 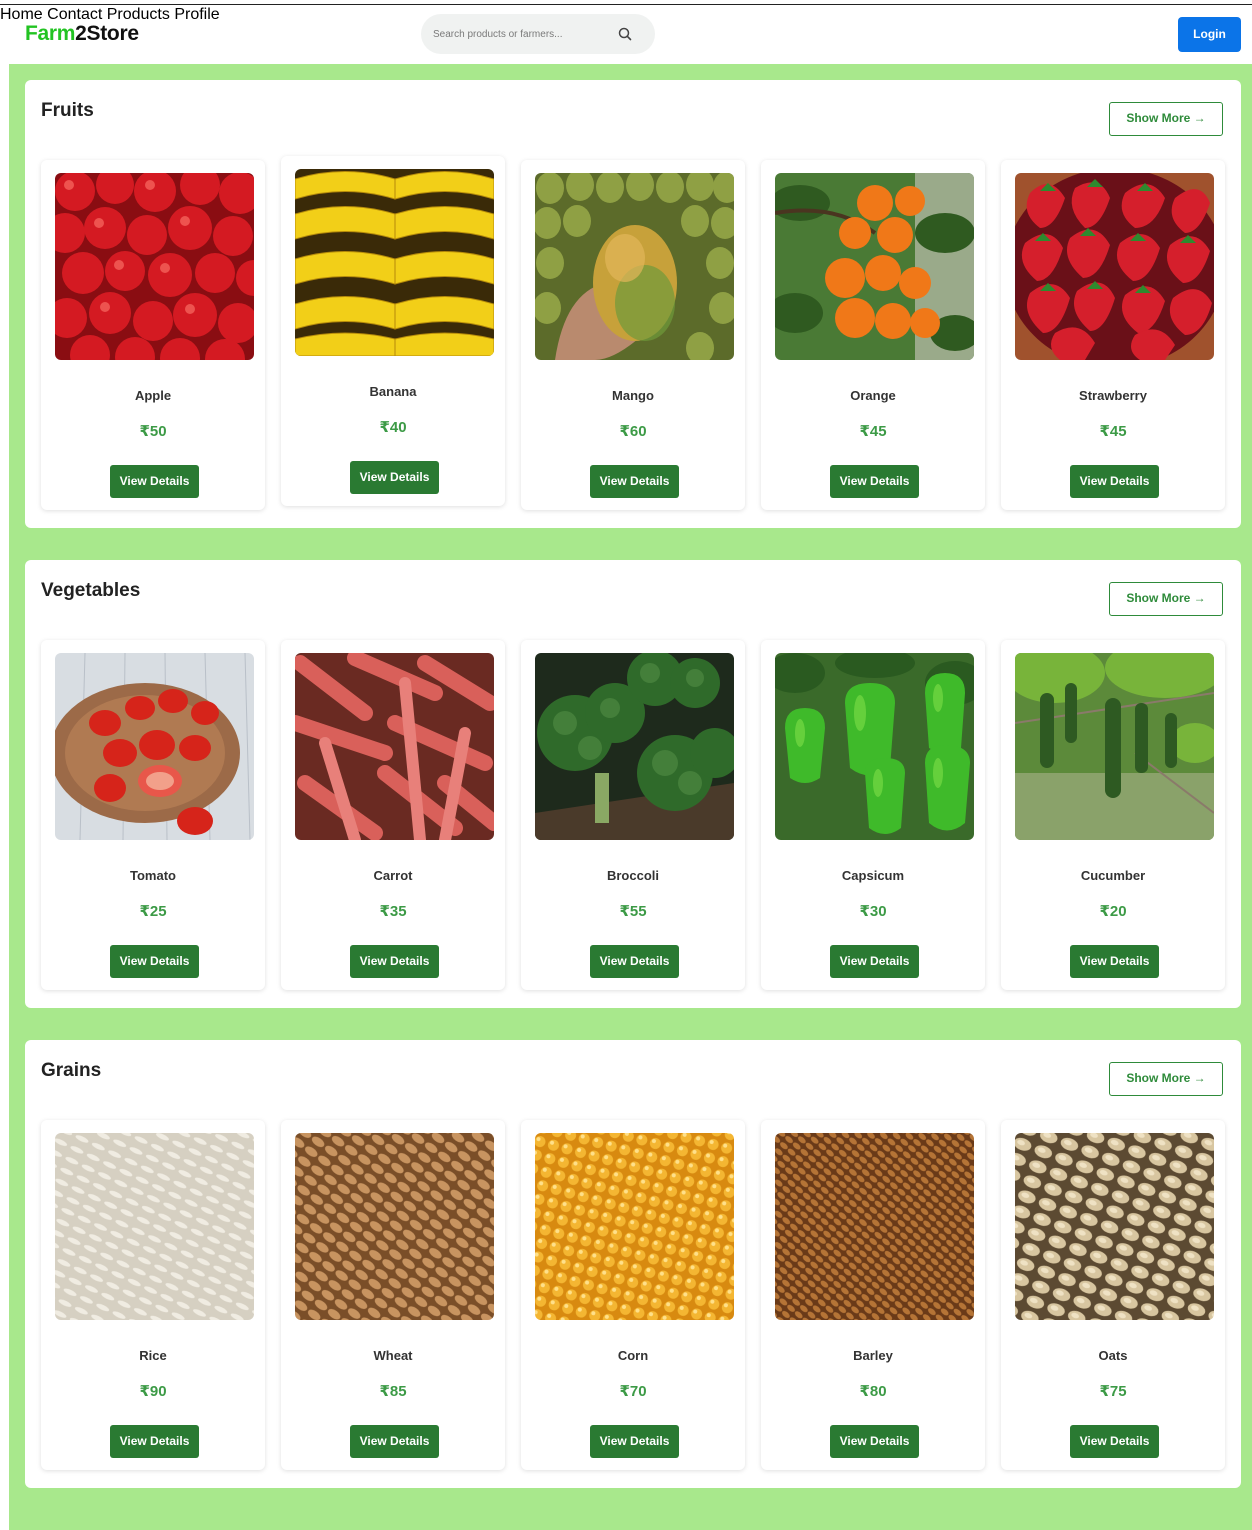 I want to click on search-input, so click(x=518, y=34).